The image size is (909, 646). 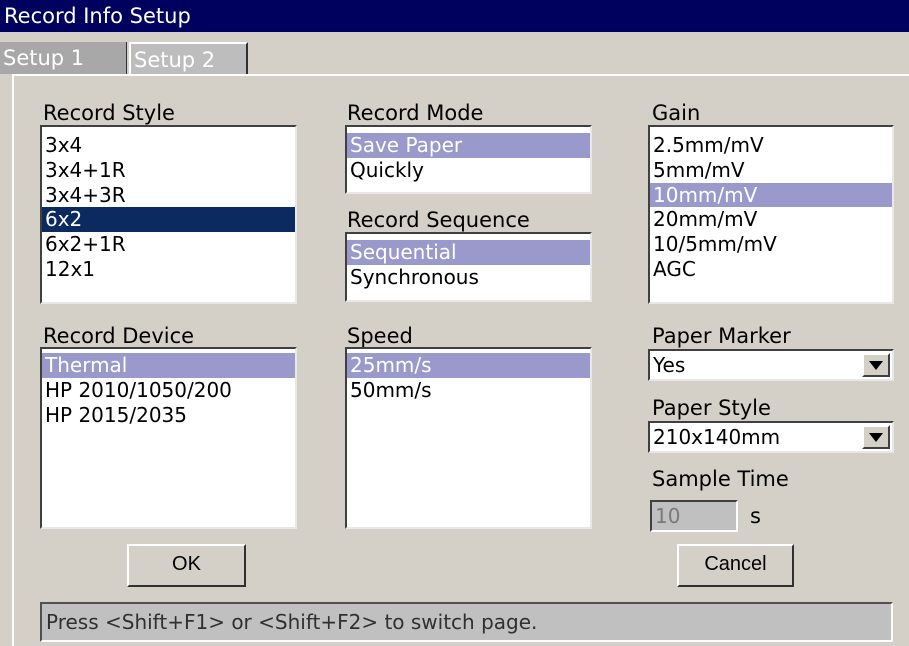 I want to click on list-item: 5mm/mV, so click(x=771, y=170).